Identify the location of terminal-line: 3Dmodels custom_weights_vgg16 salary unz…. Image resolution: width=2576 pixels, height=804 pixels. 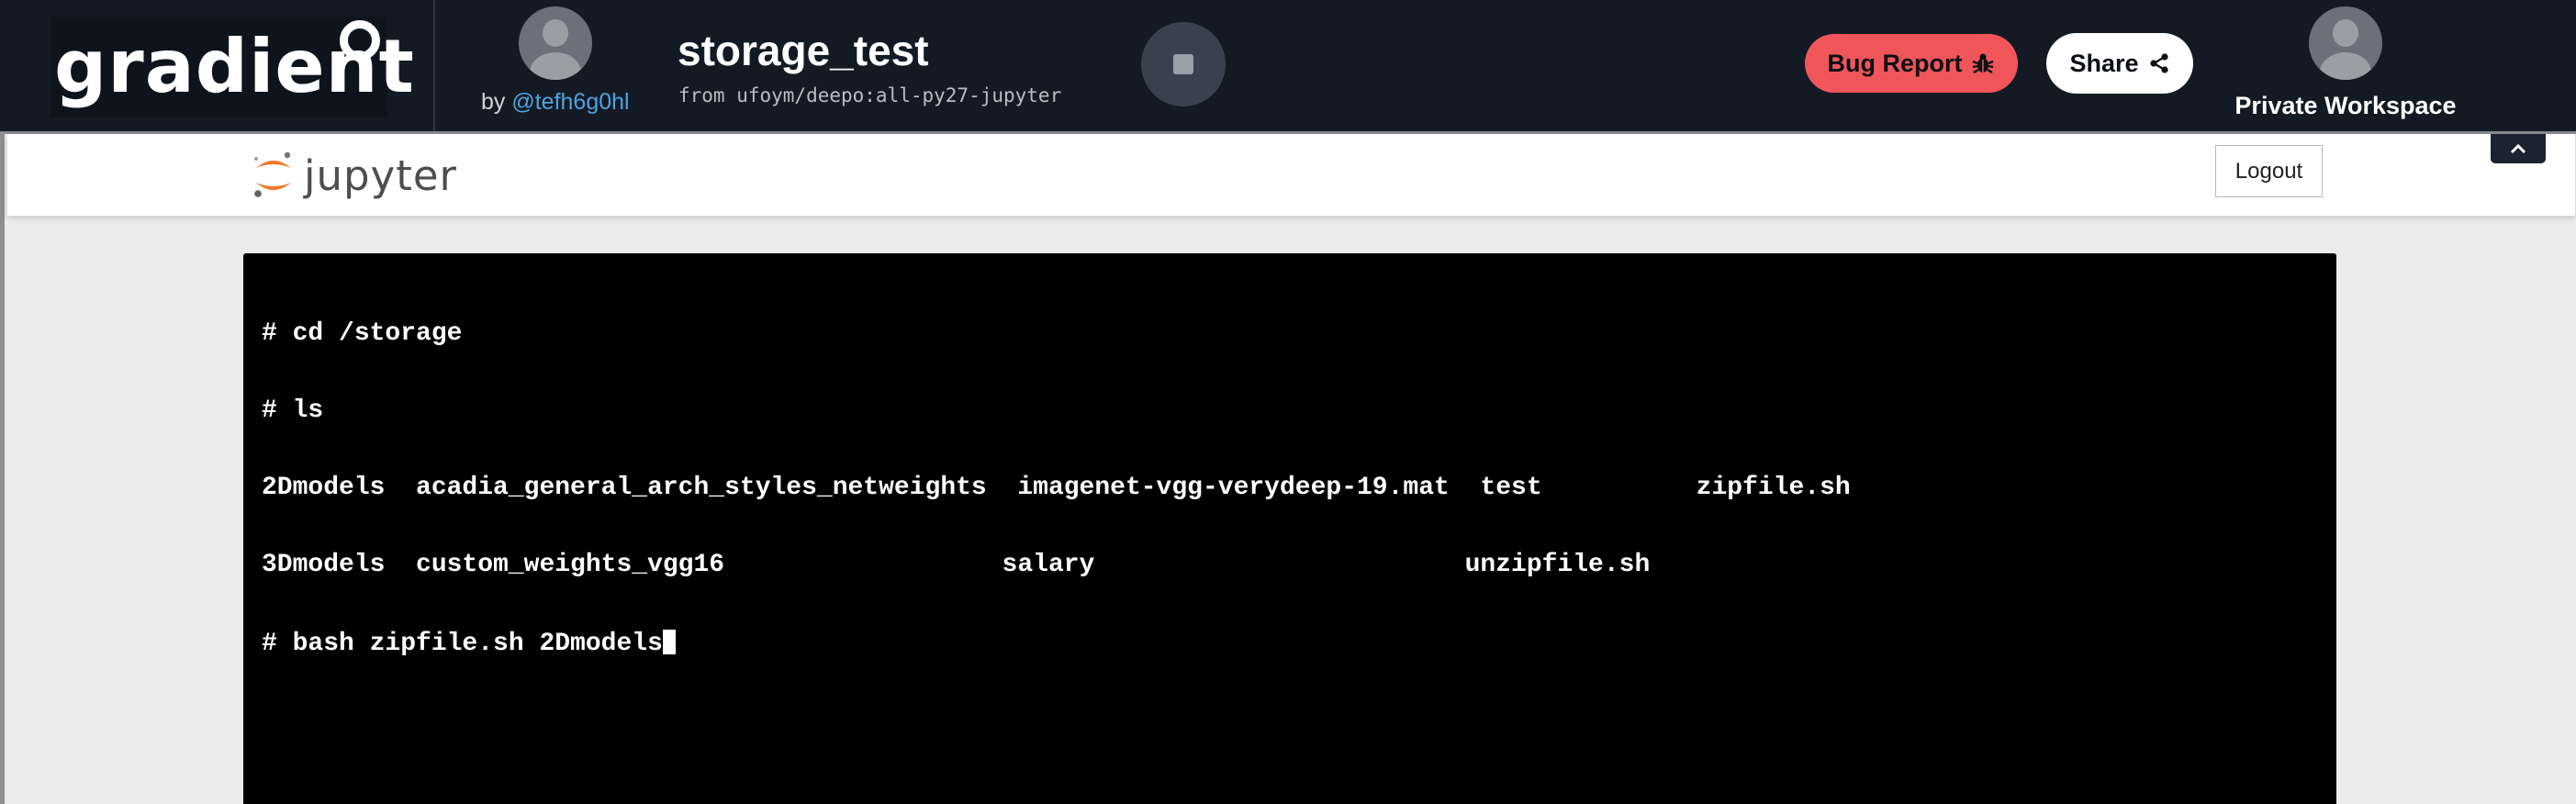
(956, 565).